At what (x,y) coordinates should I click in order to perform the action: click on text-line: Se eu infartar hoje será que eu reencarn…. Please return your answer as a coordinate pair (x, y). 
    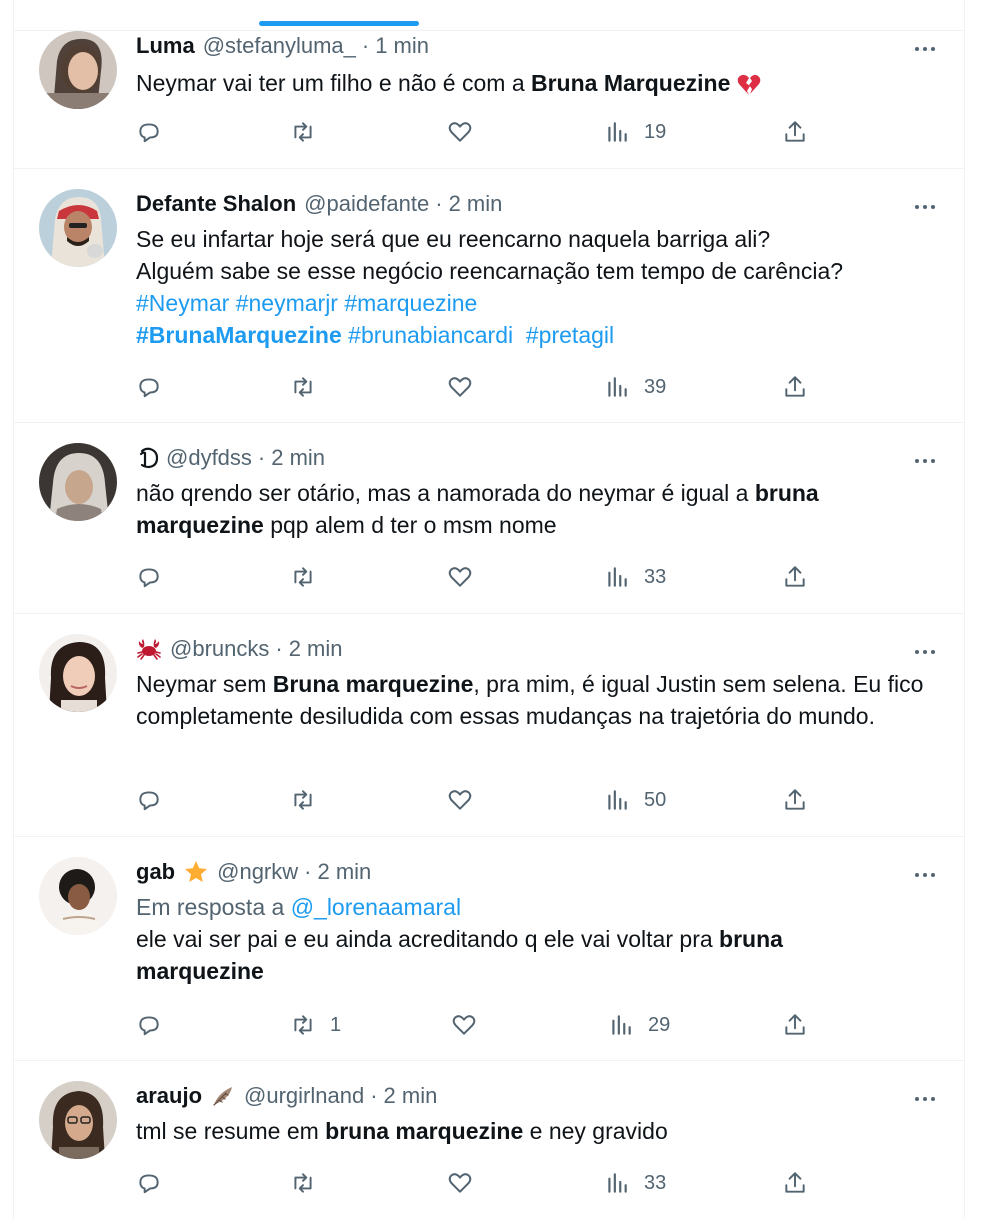
    Looking at the image, I should click on (453, 239).